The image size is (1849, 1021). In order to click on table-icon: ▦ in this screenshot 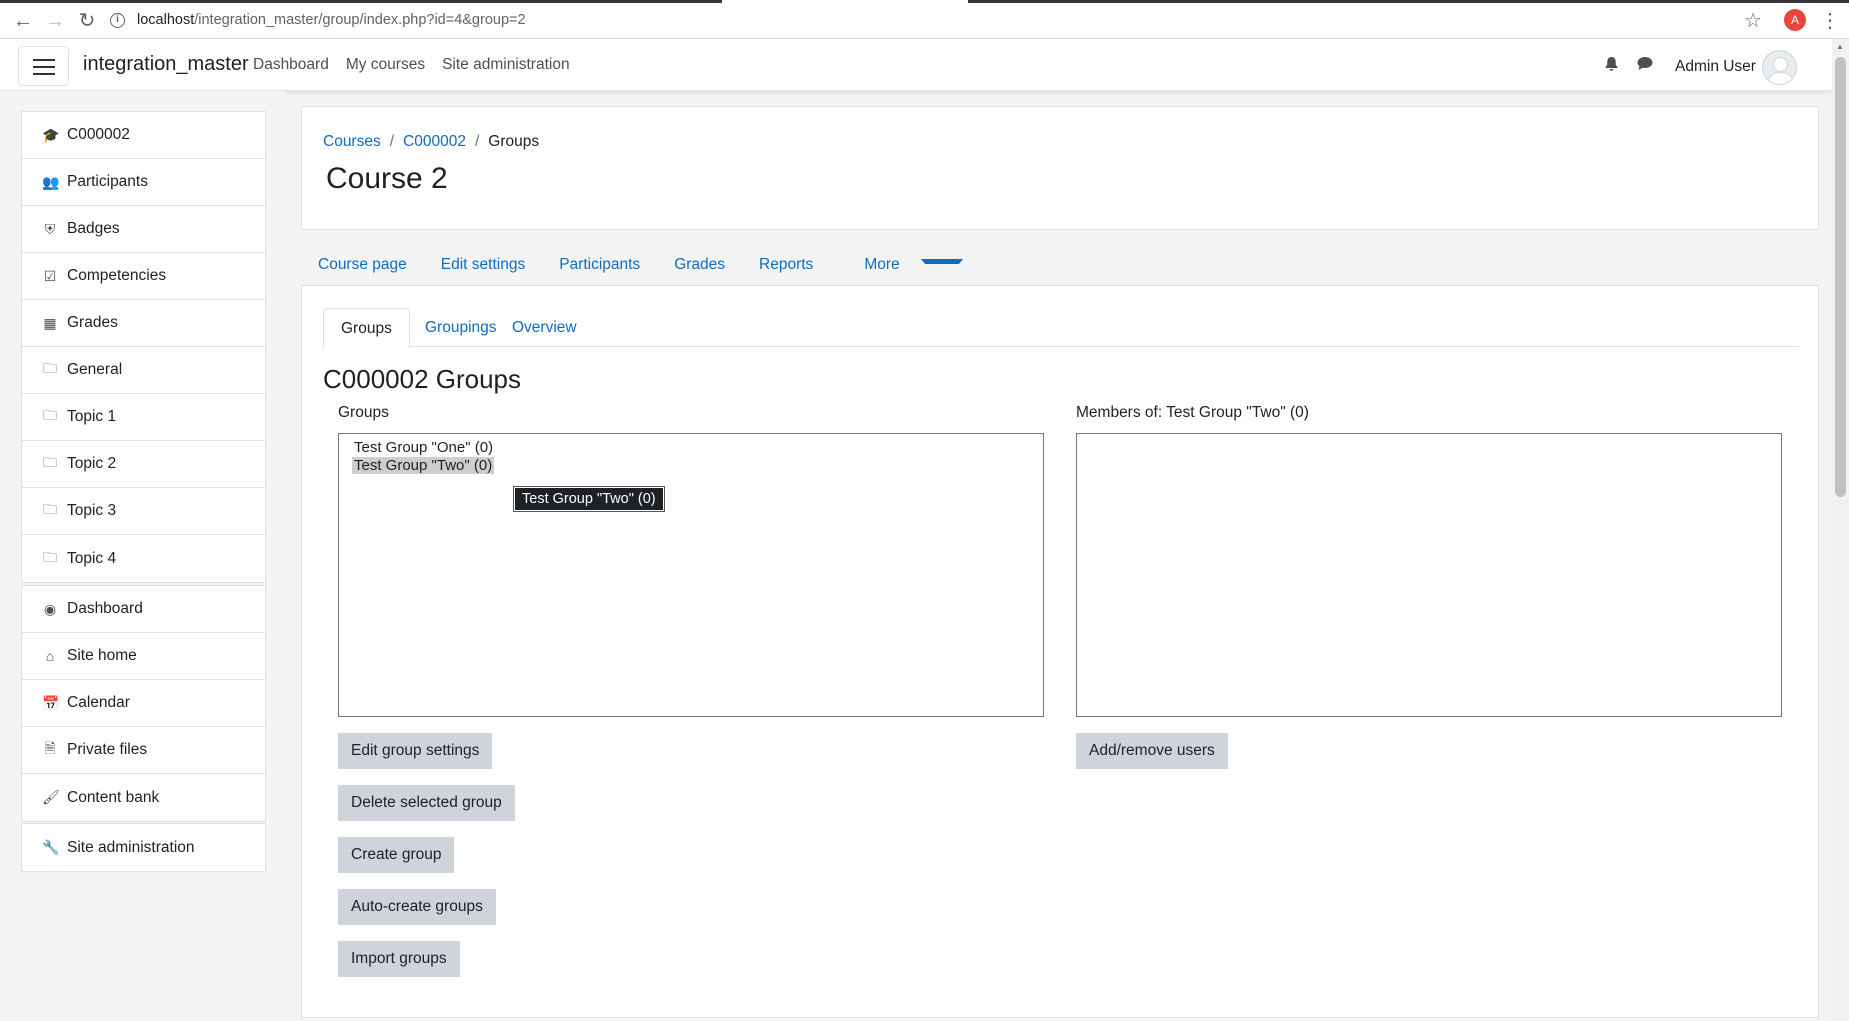, I will do `click(50, 322)`.